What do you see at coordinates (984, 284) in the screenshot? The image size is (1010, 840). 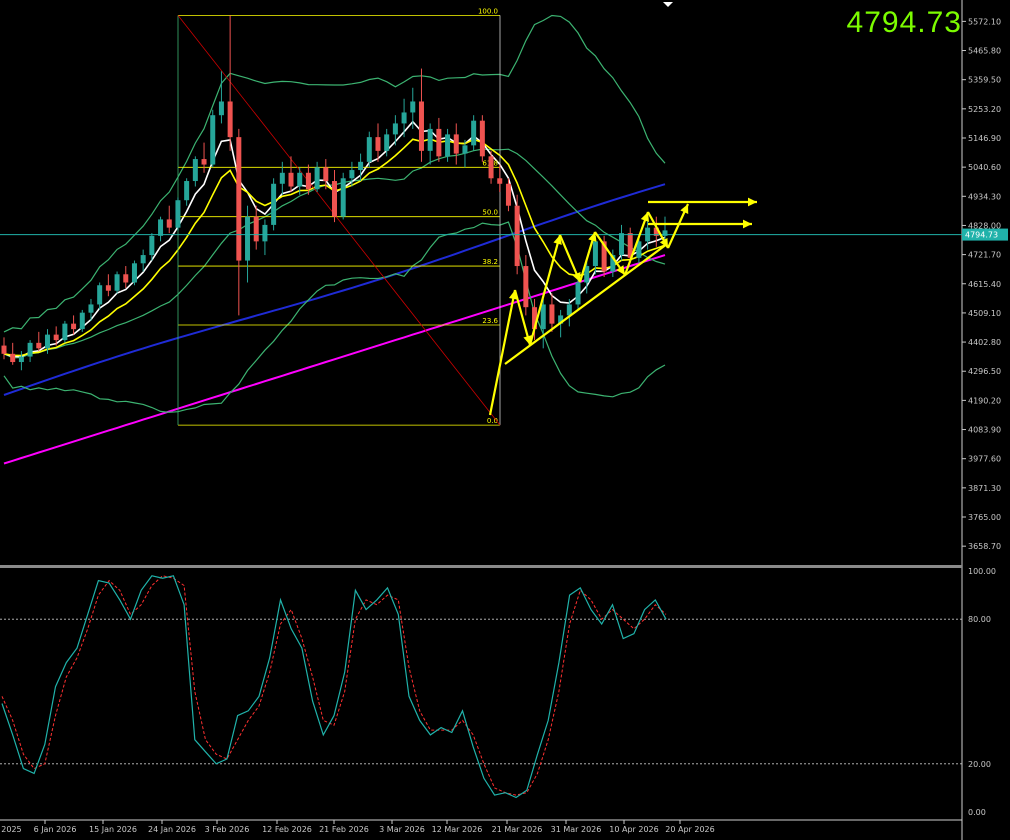 I see `price-tick-label: 4615.40` at bounding box center [984, 284].